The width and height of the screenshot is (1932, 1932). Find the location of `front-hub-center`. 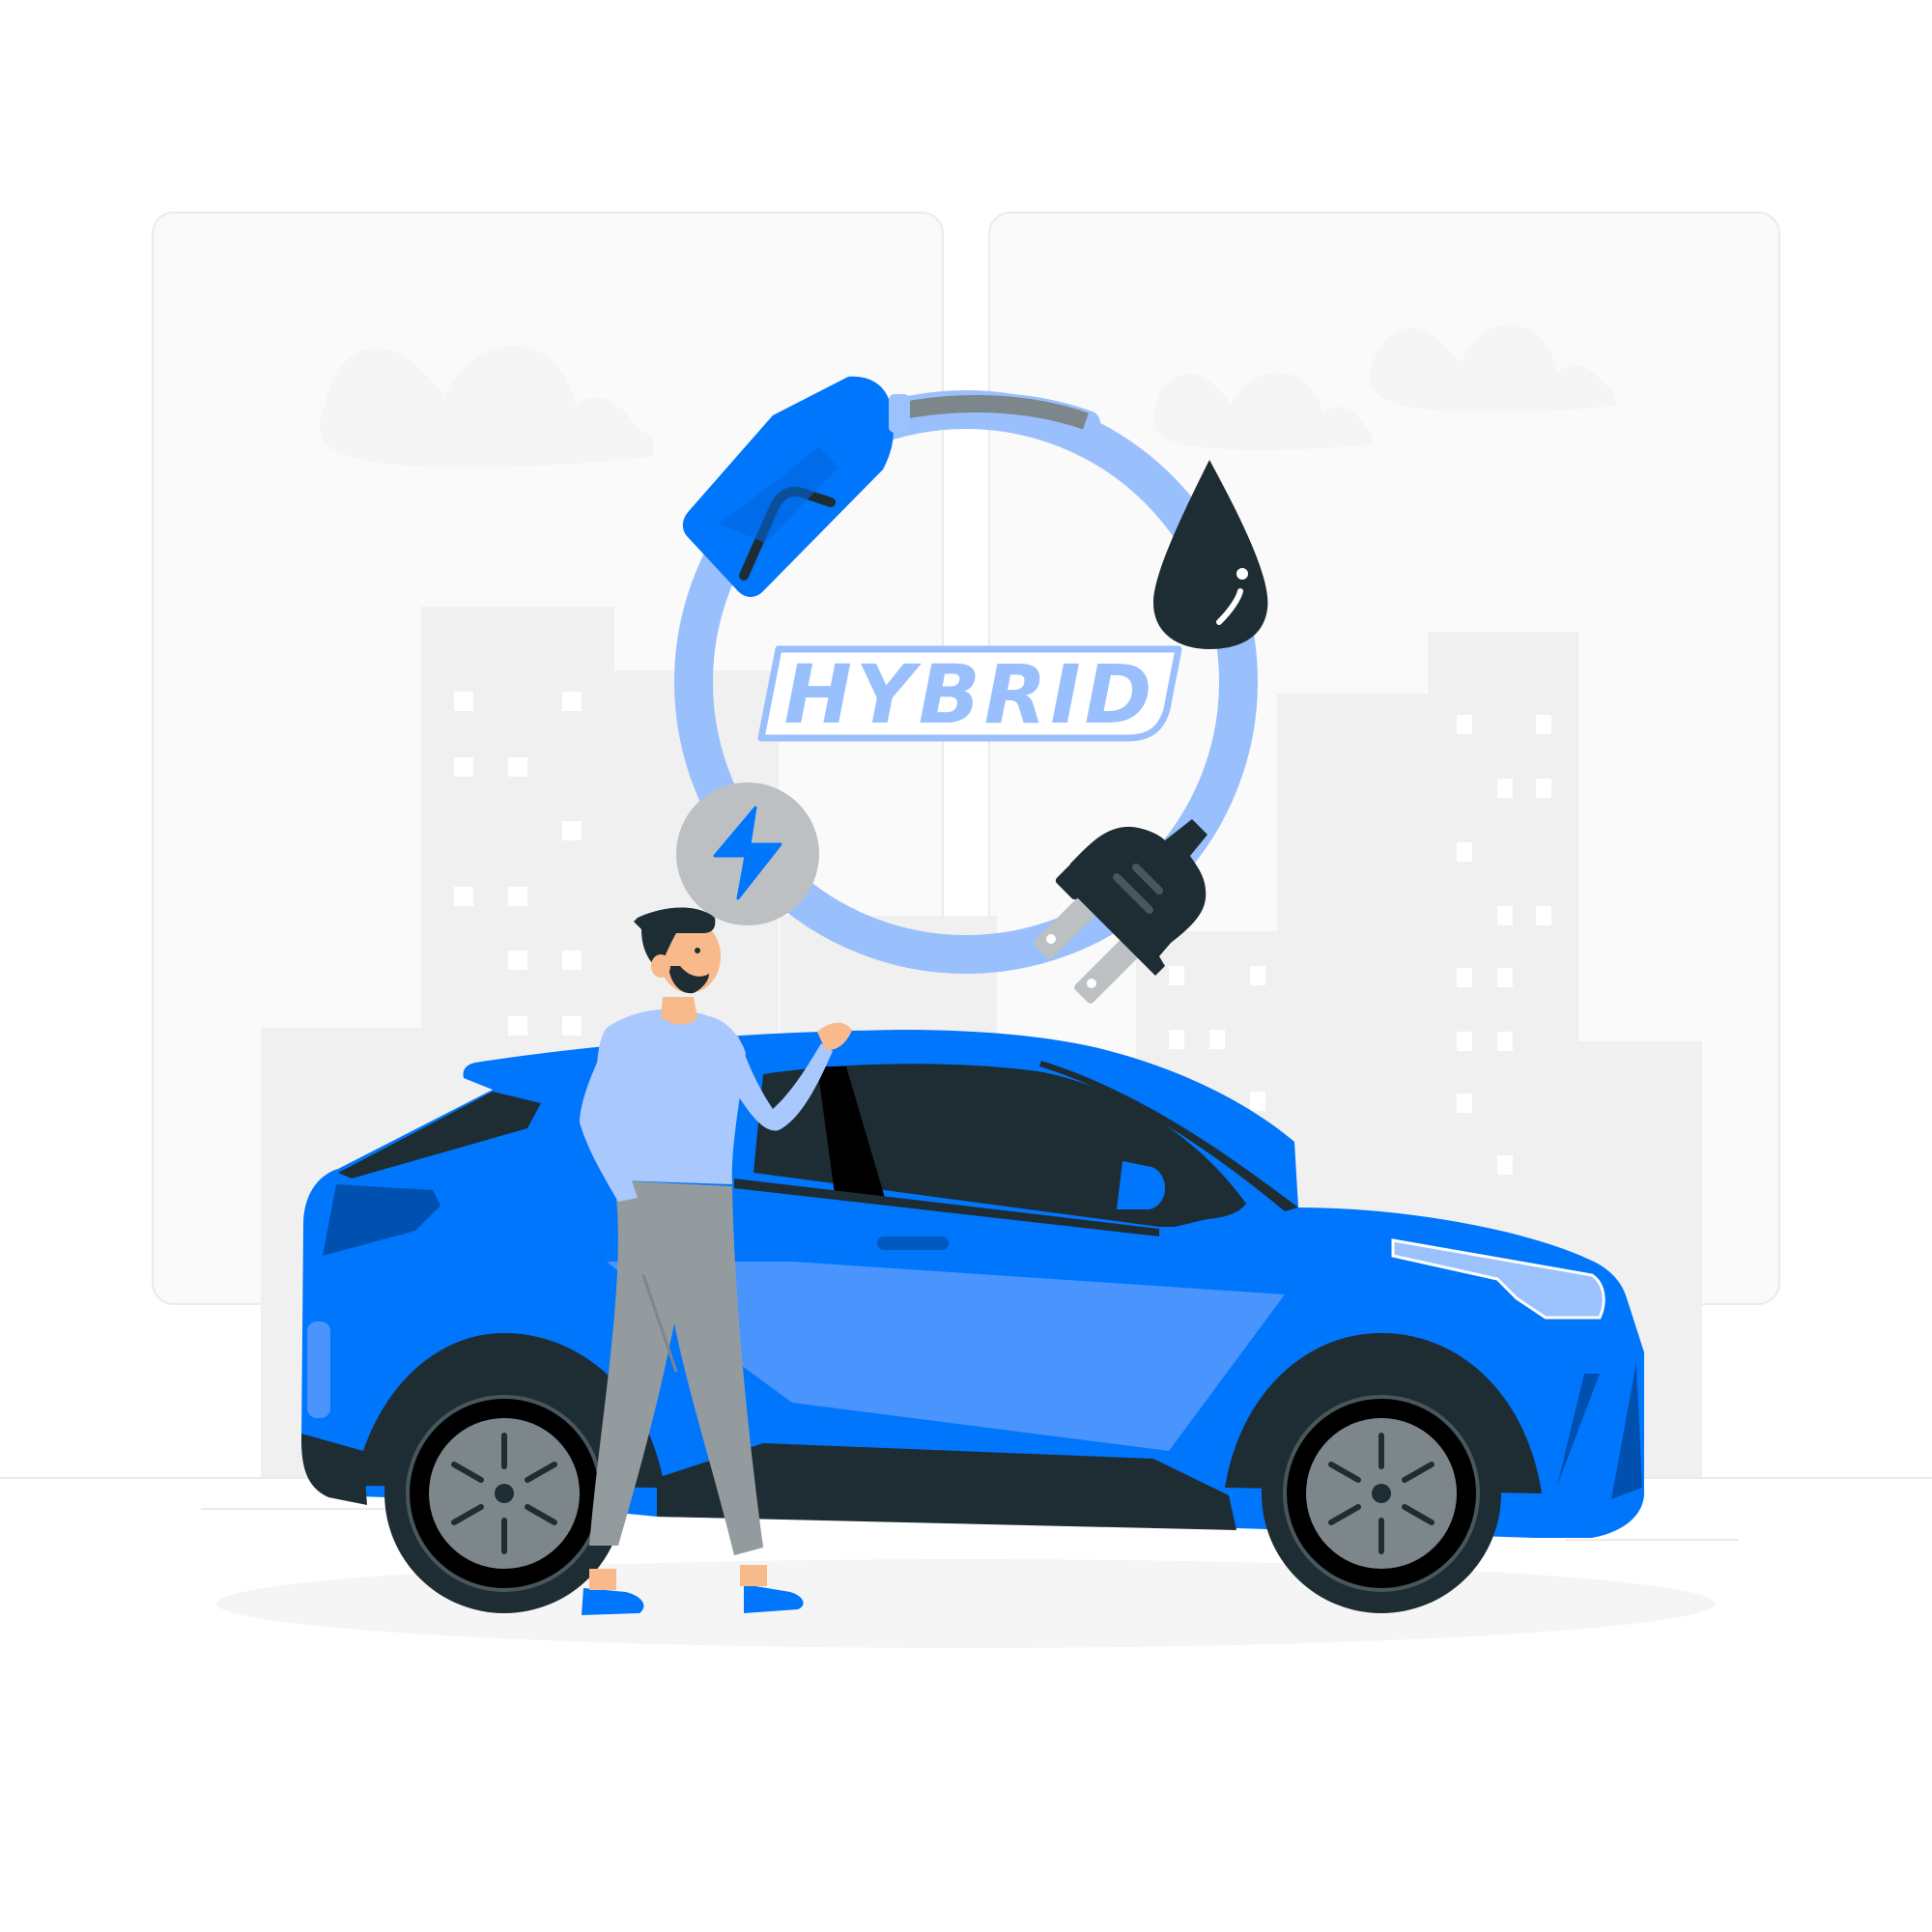

front-hub-center is located at coordinates (1381, 1493).